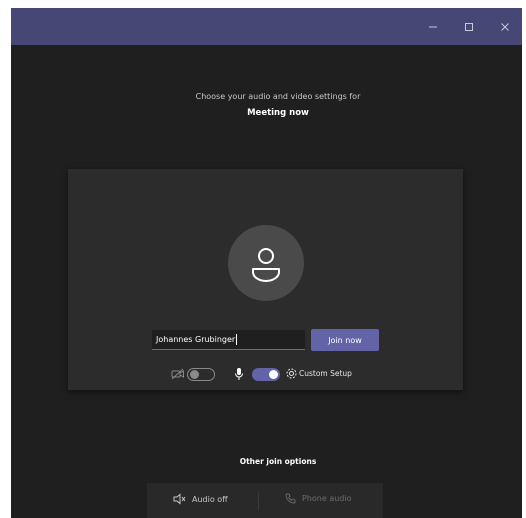  I want to click on maximize-icon, so click(469, 26).